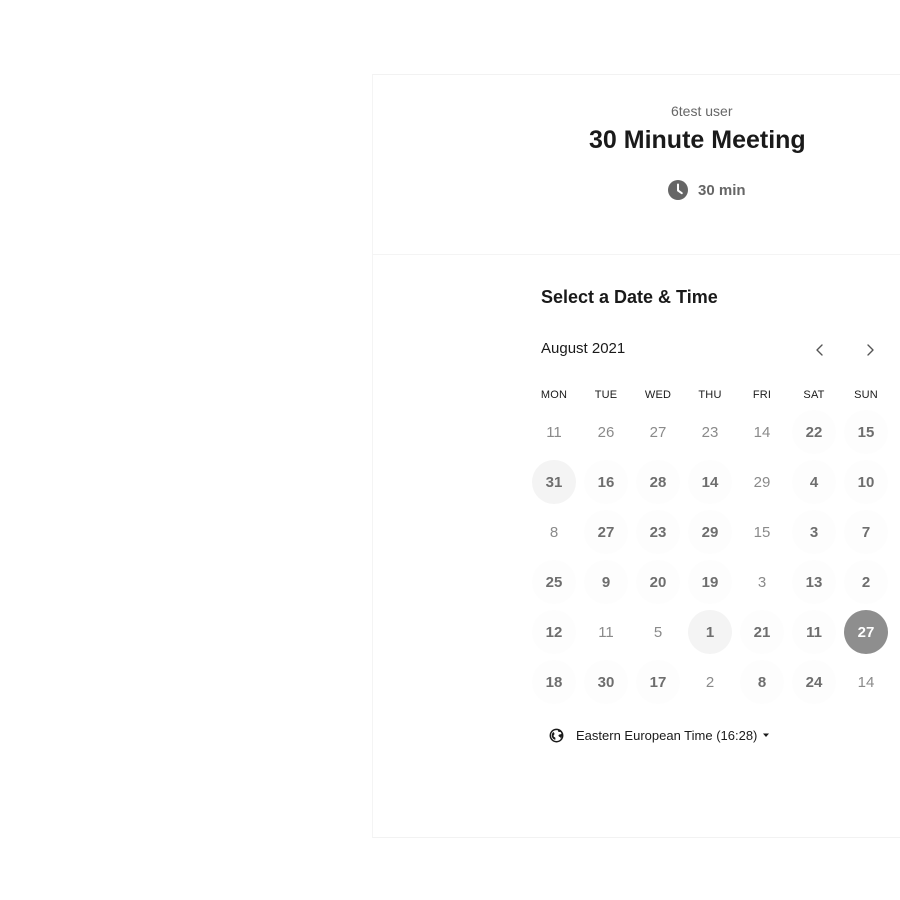 This screenshot has width=900, height=900. I want to click on calendar-day-cell: 16, so click(606, 482).